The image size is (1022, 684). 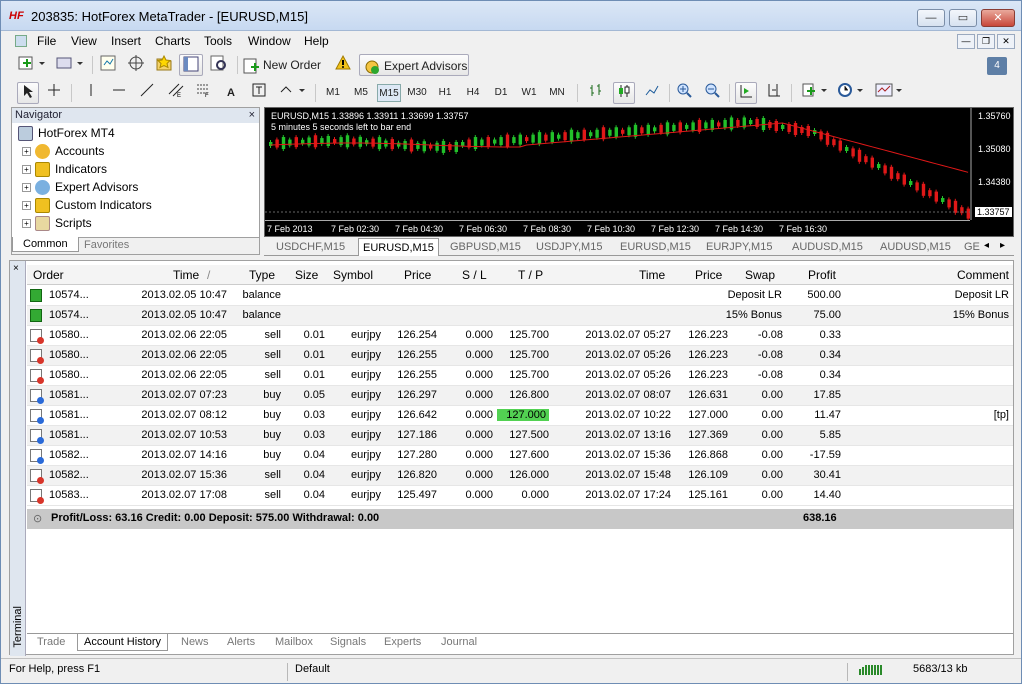 What do you see at coordinates (45, 244) in the screenshot?
I see `tab-common: Common` at bounding box center [45, 244].